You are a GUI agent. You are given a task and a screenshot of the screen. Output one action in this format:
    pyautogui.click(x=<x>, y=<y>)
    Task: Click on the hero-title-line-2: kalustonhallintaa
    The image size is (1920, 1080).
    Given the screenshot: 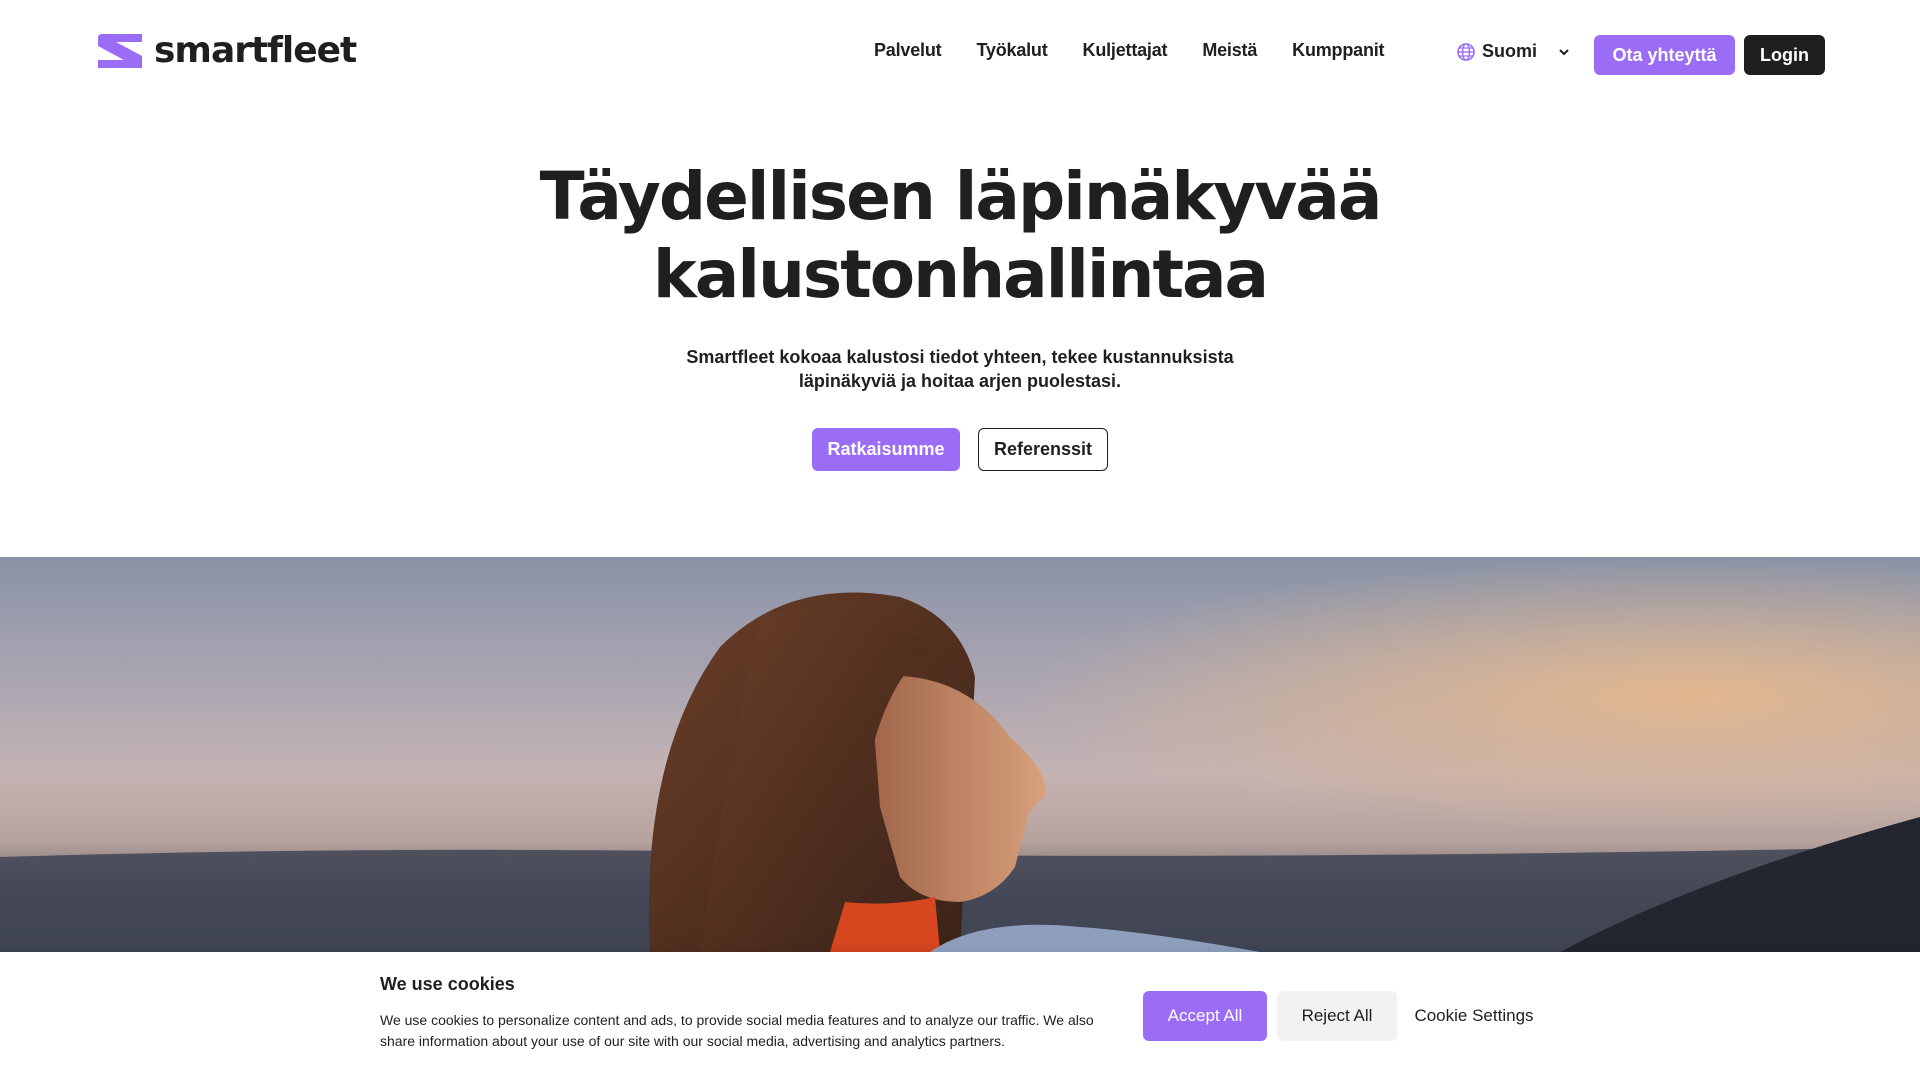 What is the action you would take?
    pyautogui.click(x=960, y=274)
    